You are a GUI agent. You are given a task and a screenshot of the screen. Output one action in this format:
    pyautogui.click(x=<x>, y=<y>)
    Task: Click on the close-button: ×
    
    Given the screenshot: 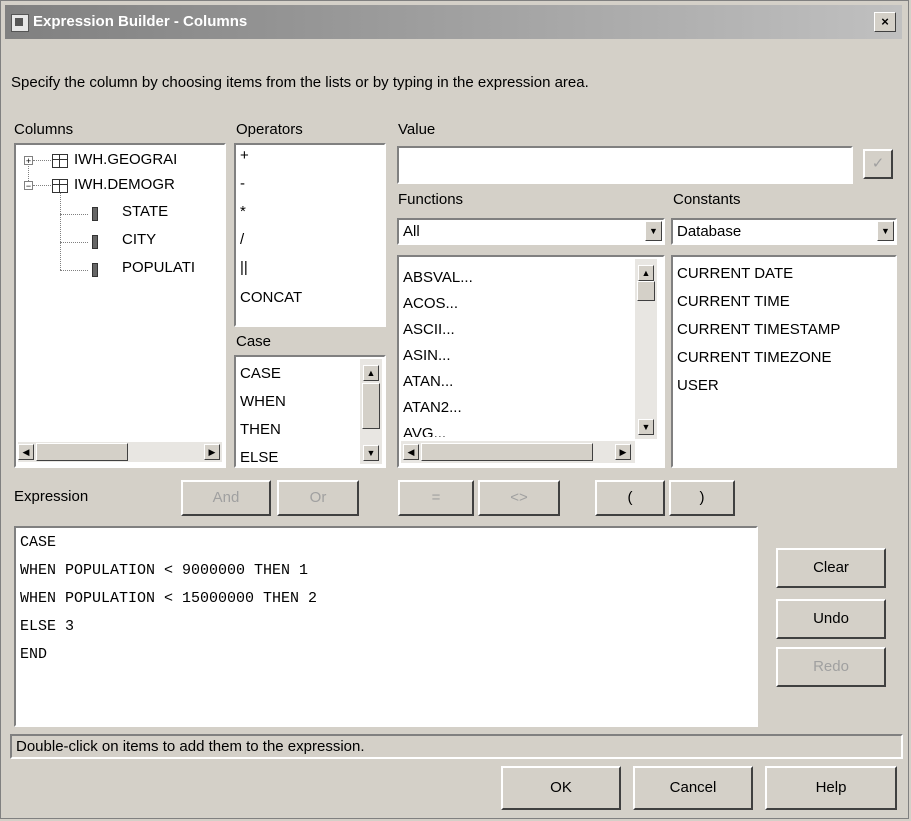 What is the action you would take?
    pyautogui.click(x=885, y=22)
    